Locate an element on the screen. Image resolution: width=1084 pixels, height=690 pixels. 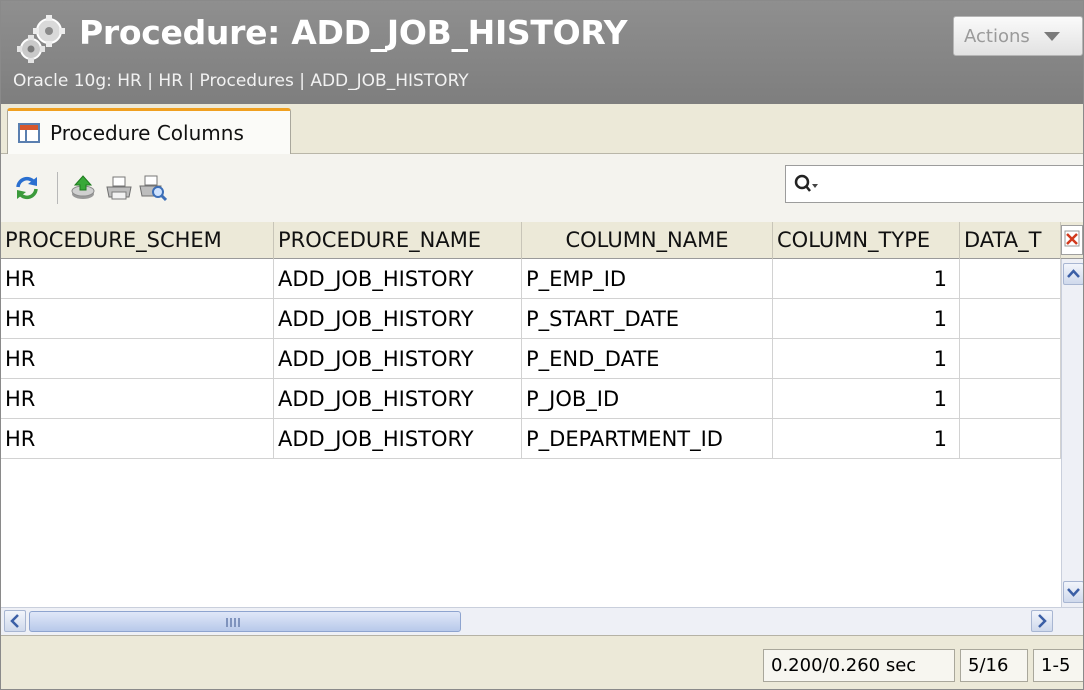
print-icon is located at coordinates (119, 188).